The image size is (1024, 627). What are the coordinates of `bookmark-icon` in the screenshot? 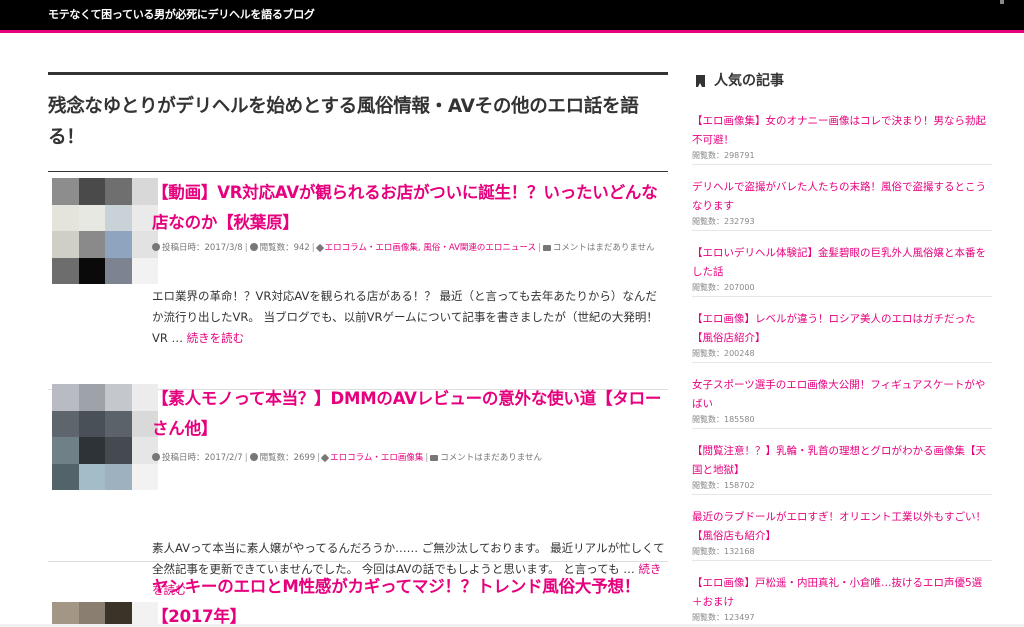 It's located at (700, 81).